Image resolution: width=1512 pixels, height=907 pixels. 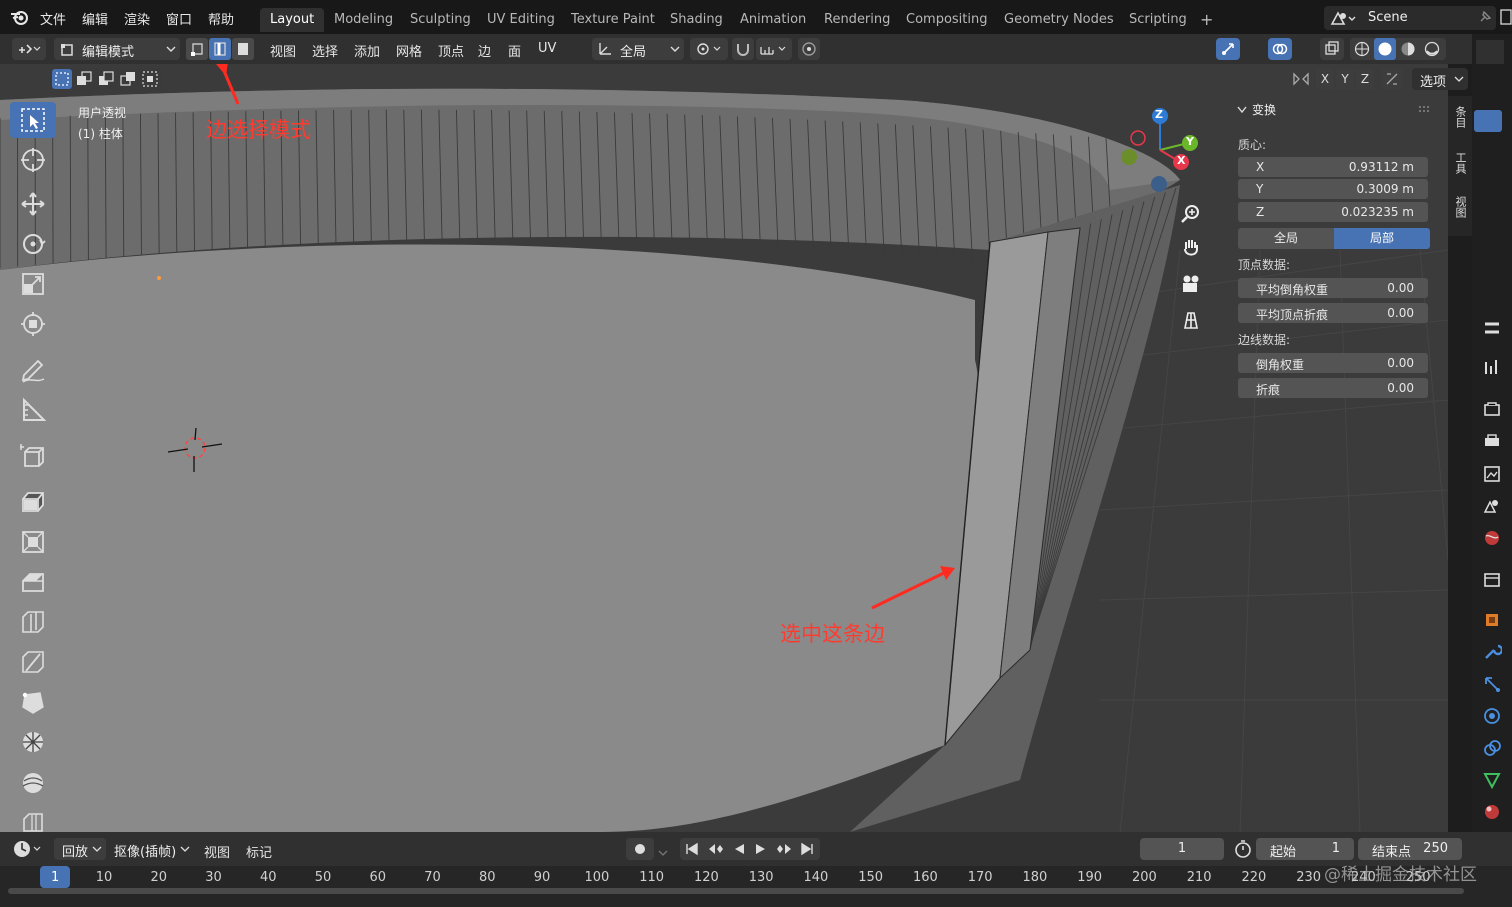 I want to click on jump-end-icon, so click(x=807, y=849).